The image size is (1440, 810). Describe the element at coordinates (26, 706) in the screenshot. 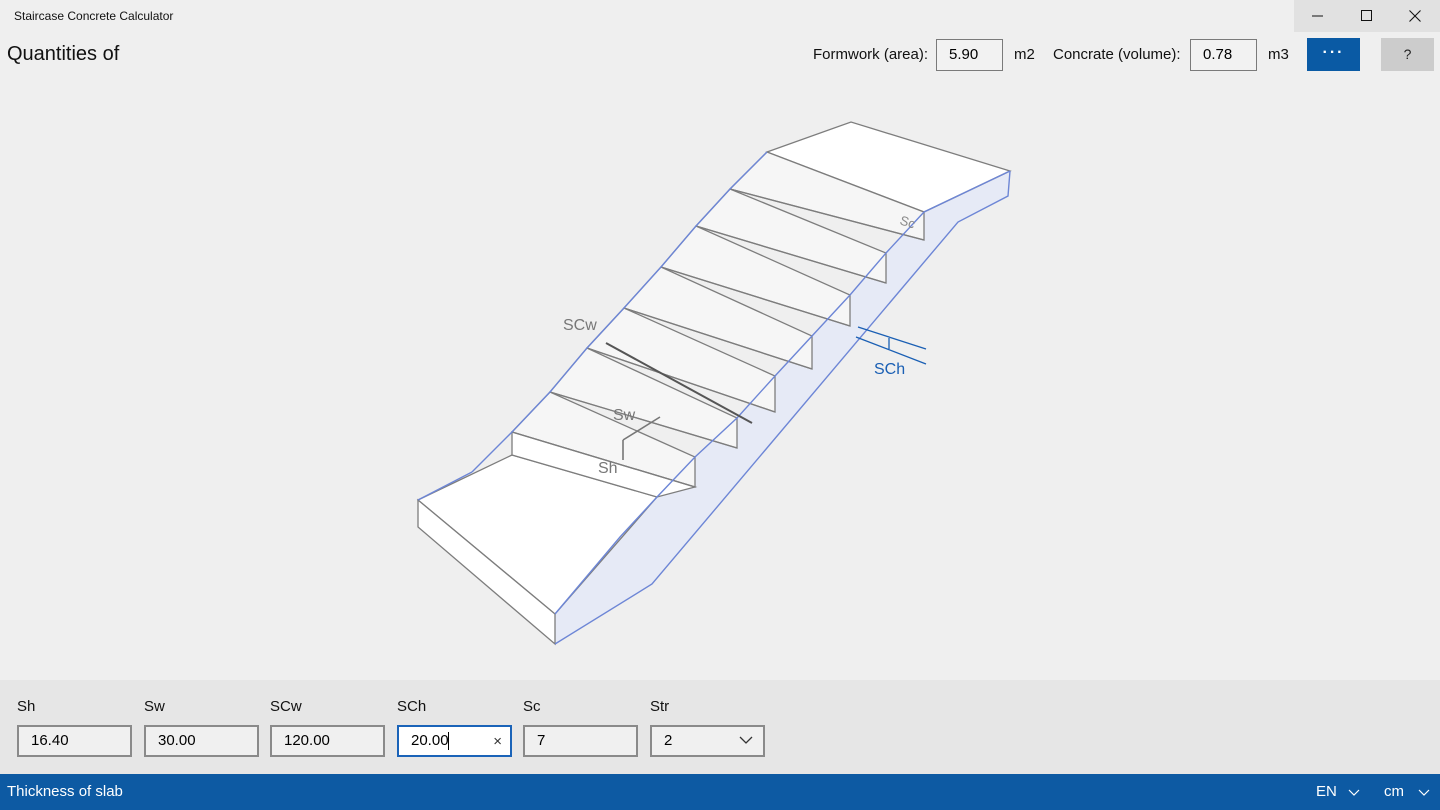

I see `sh-label: Sh` at that location.